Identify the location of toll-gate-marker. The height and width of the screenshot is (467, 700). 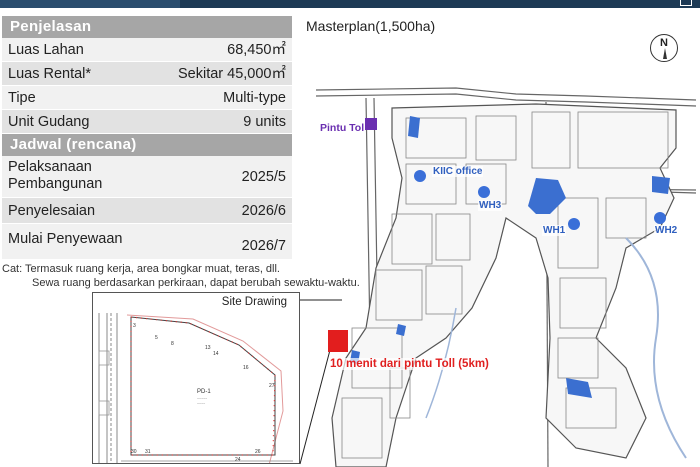
(371, 124).